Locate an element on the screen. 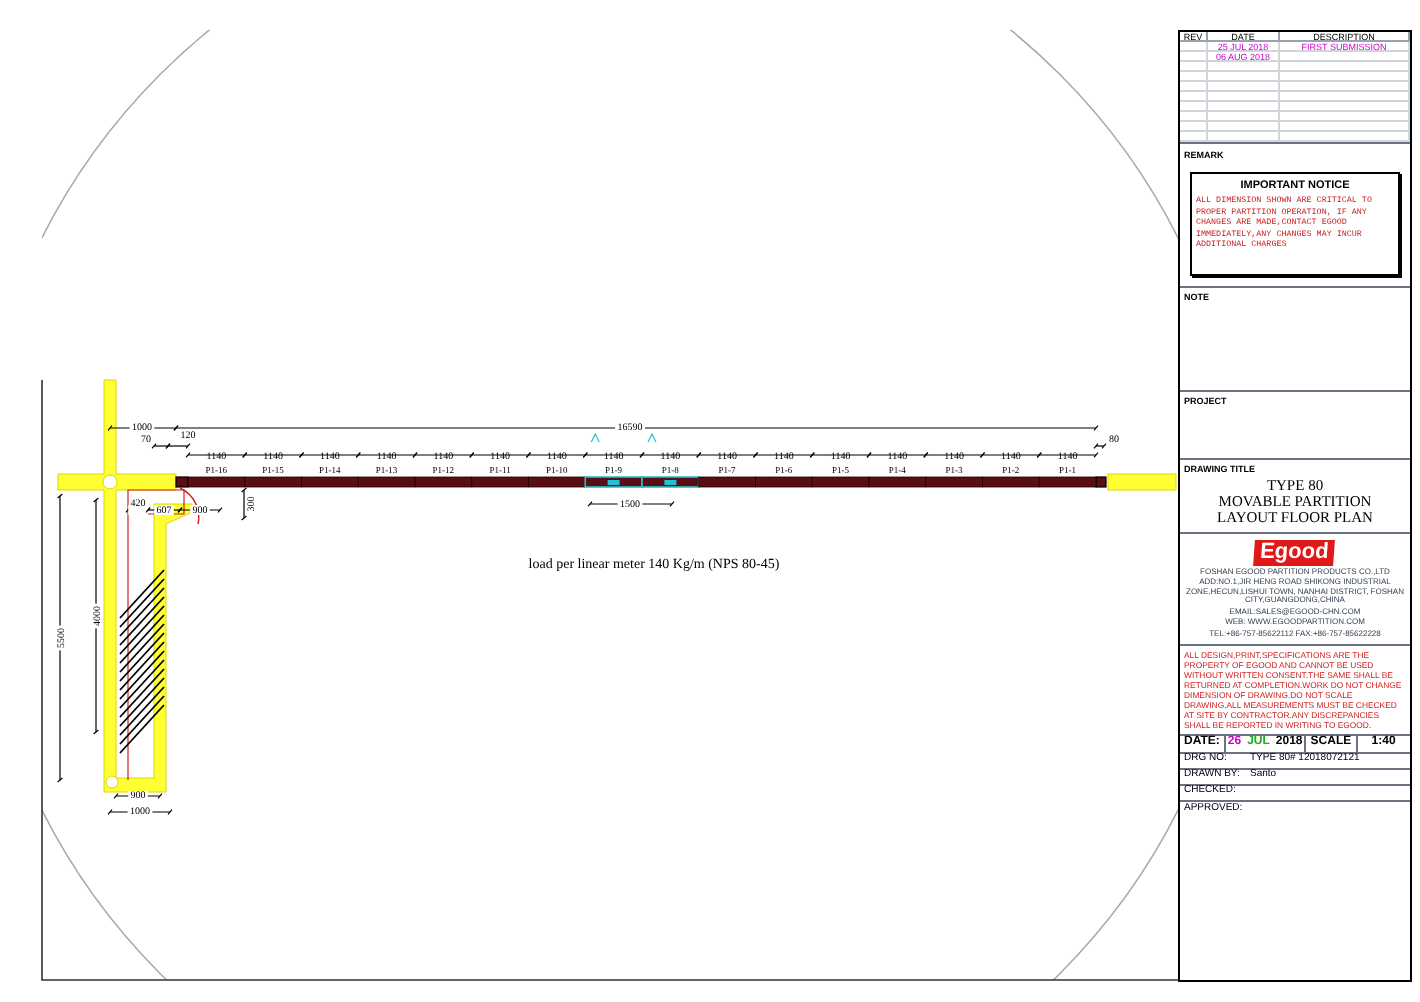 The height and width of the screenshot is (1002, 1420). company-logo: Egood is located at coordinates (1295, 552).